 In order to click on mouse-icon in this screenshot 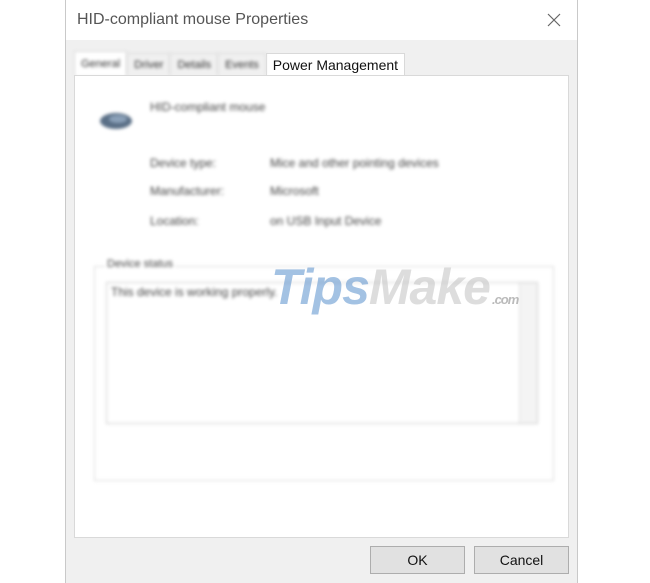, I will do `click(116, 121)`.